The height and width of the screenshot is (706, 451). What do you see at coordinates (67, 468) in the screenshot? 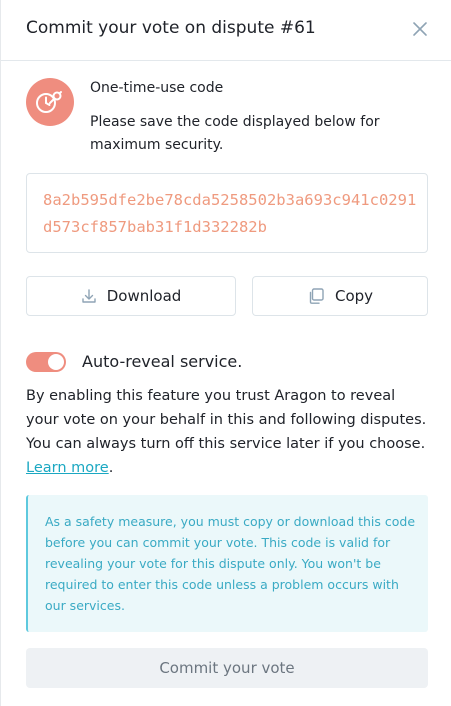
I see `learn-more-link: Learn more` at bounding box center [67, 468].